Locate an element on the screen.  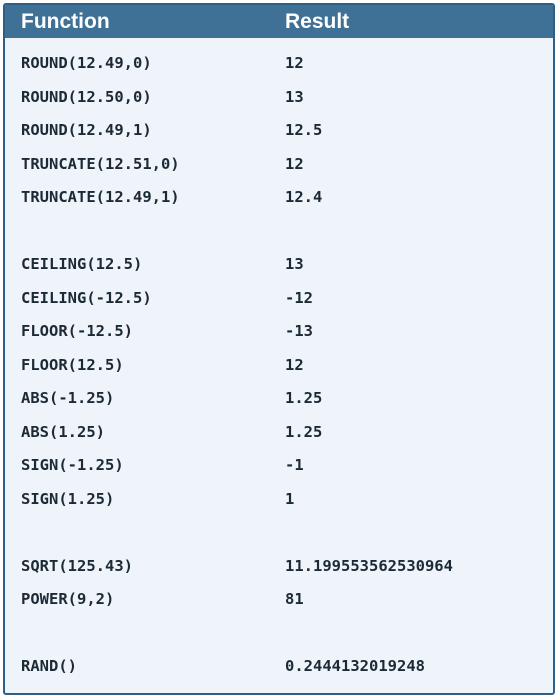
function-cell: SQRT(125.43) is located at coordinates (77, 565).